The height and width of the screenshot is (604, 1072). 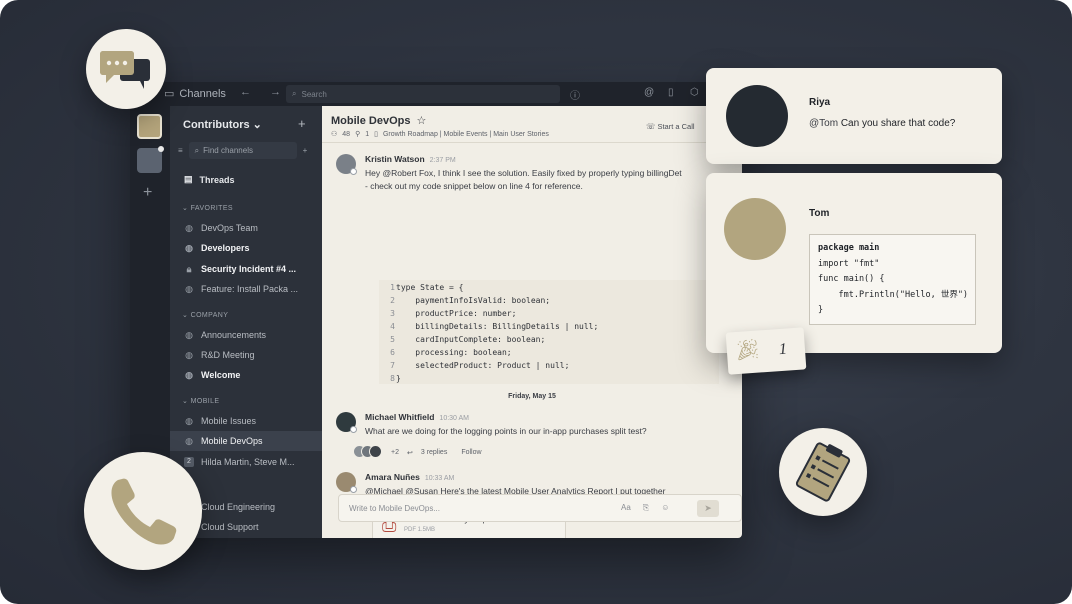 I want to click on sidebar-item-welcome: ◍ Welcome, so click(x=246, y=375).